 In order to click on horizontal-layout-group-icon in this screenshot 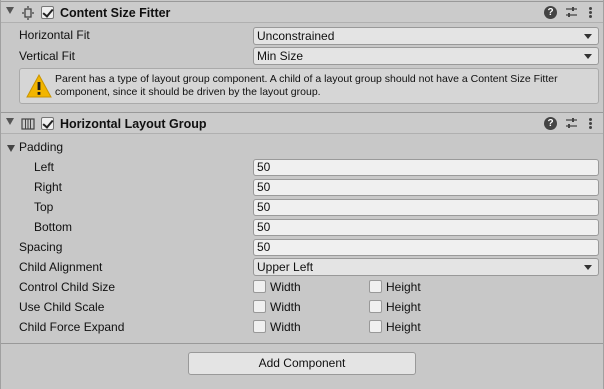, I will do `click(28, 124)`.